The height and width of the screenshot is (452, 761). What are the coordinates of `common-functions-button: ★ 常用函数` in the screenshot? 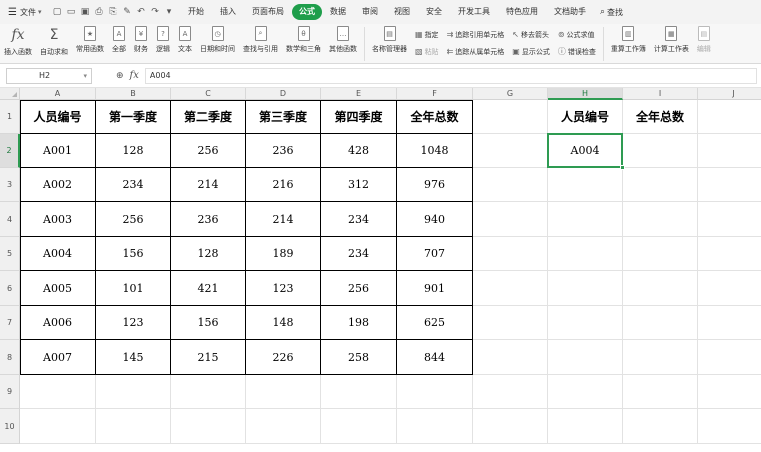 It's located at (90, 43).